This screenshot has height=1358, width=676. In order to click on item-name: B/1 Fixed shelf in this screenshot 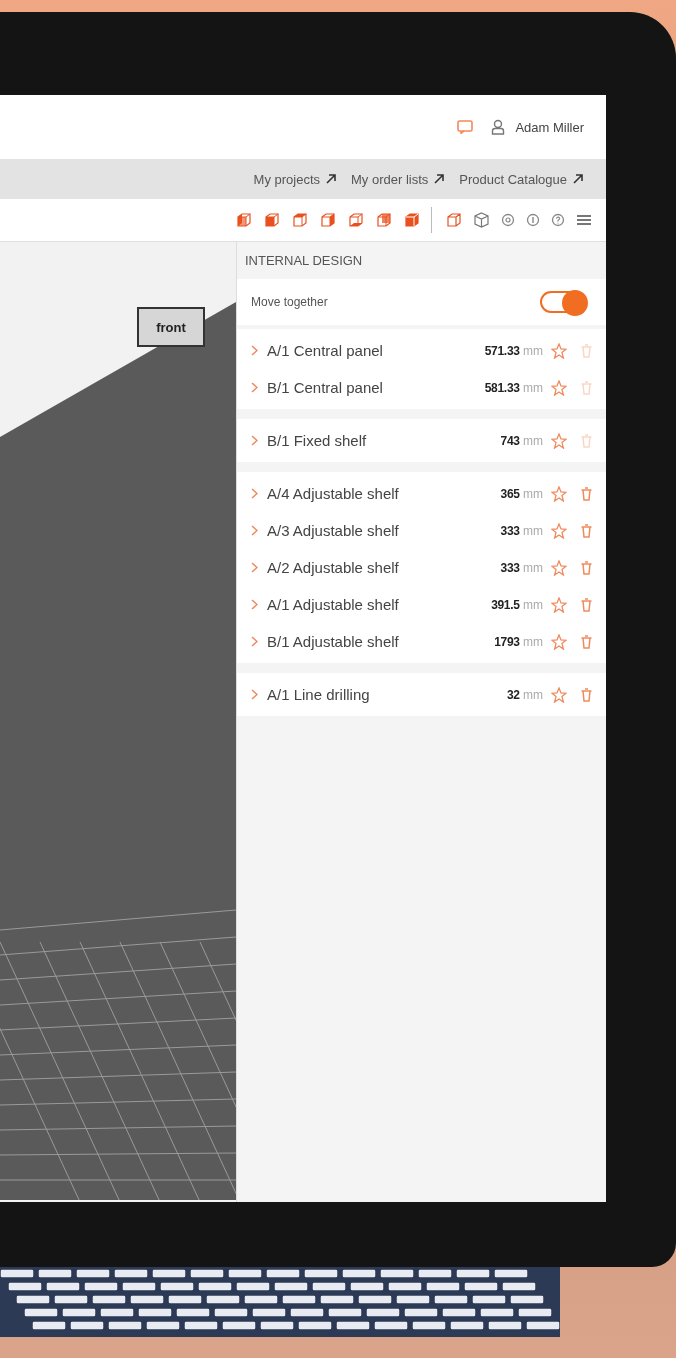, I will do `click(317, 440)`.